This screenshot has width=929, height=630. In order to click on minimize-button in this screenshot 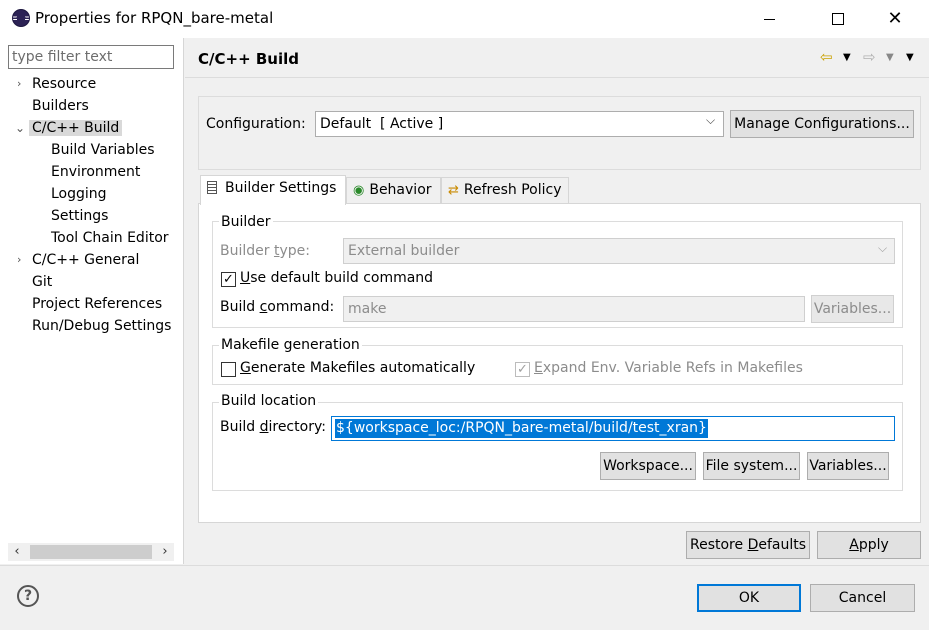, I will do `click(769, 19)`.